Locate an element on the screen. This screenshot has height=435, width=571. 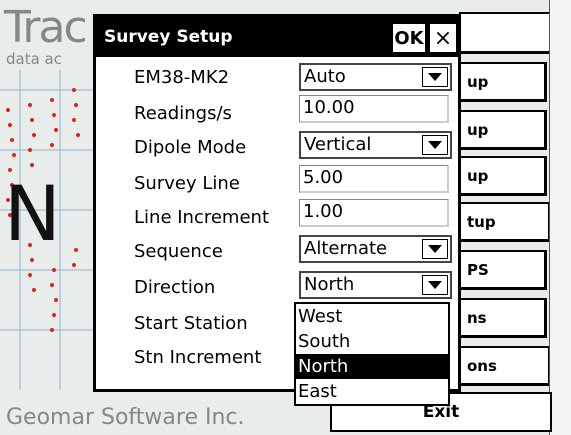
direction-dropdown-list: West South North East is located at coordinates (372, 354).